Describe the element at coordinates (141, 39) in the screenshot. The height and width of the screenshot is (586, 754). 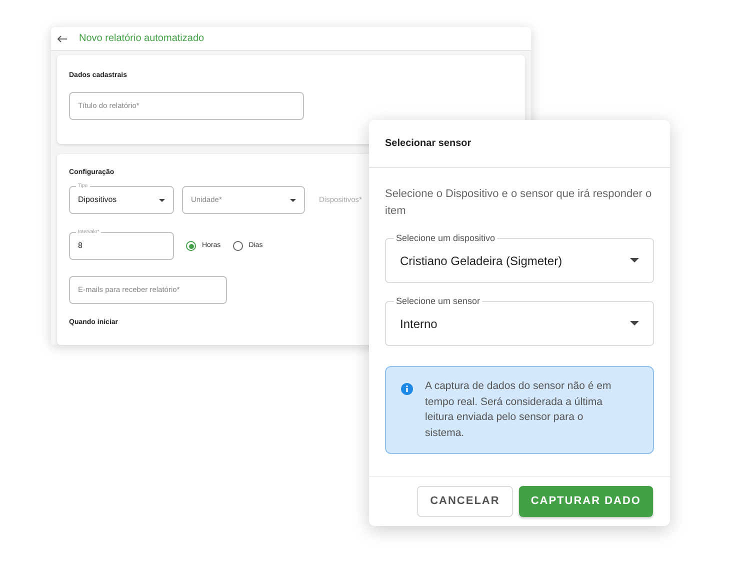
I see `window-title: Novo relatório automatizado` at that location.